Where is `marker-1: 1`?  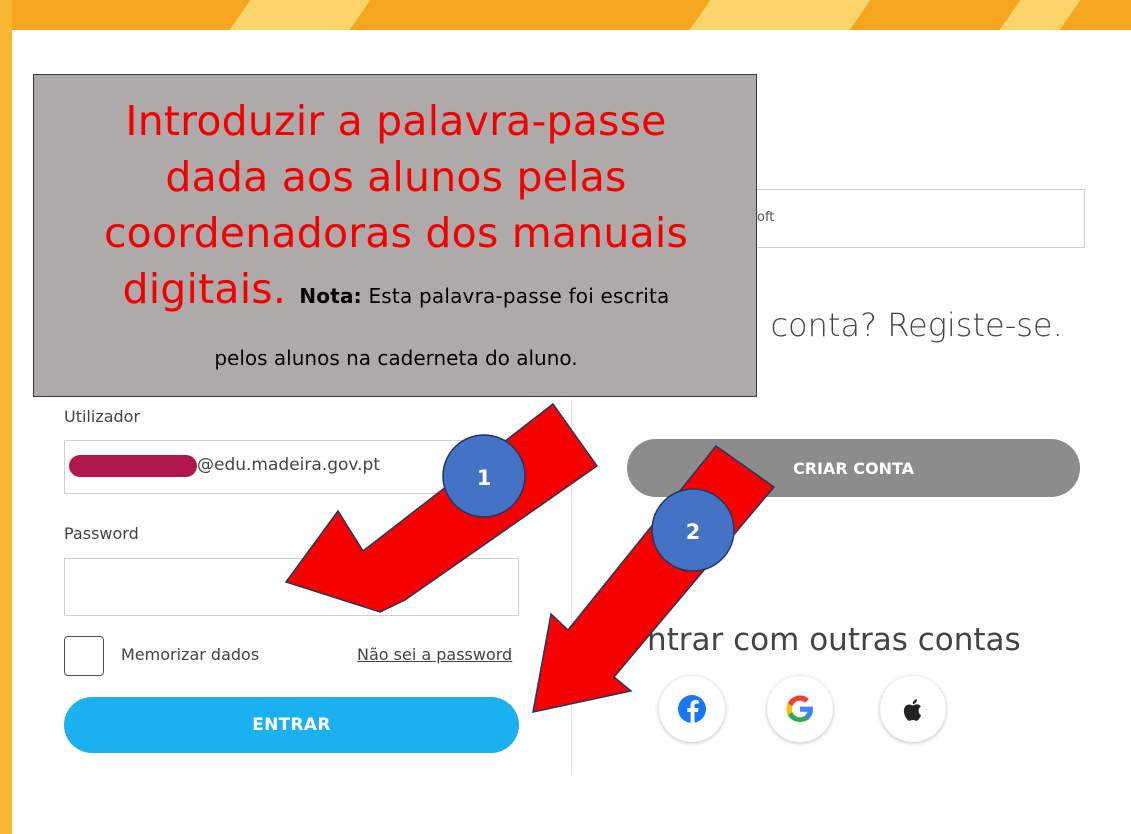 marker-1: 1 is located at coordinates (484, 476).